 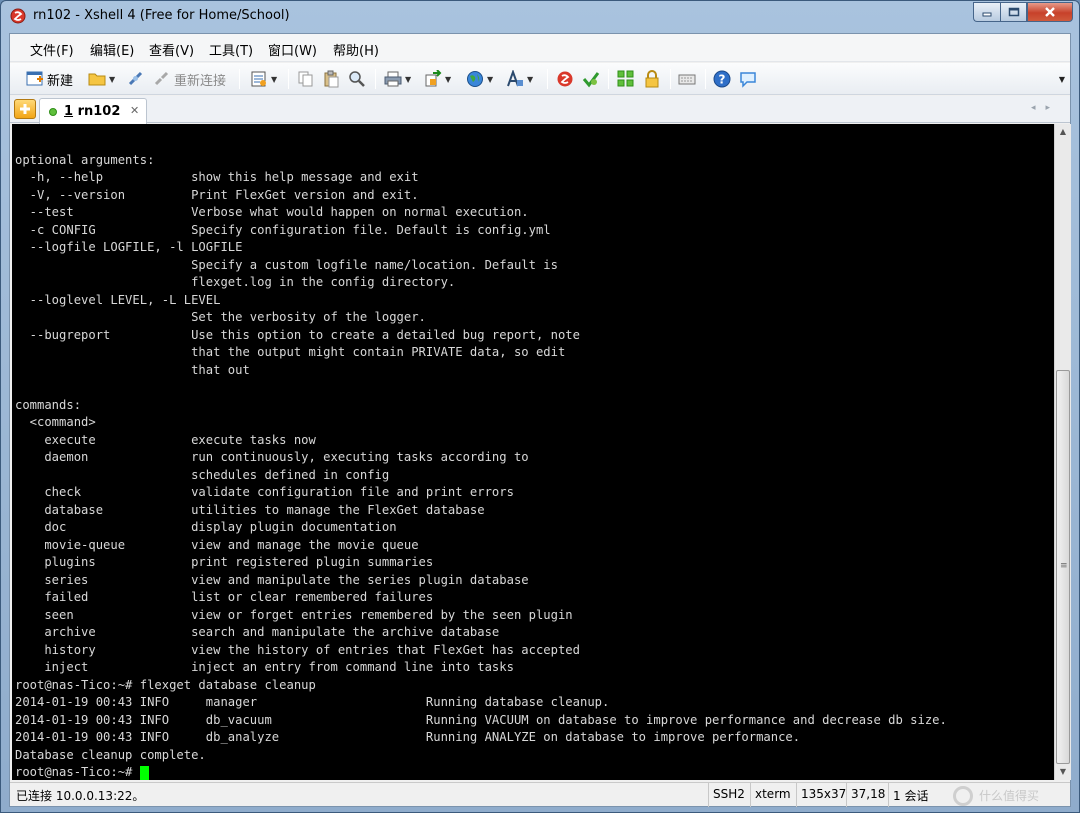 I want to click on scrollbar-thumb: ≡, so click(x=1063, y=567).